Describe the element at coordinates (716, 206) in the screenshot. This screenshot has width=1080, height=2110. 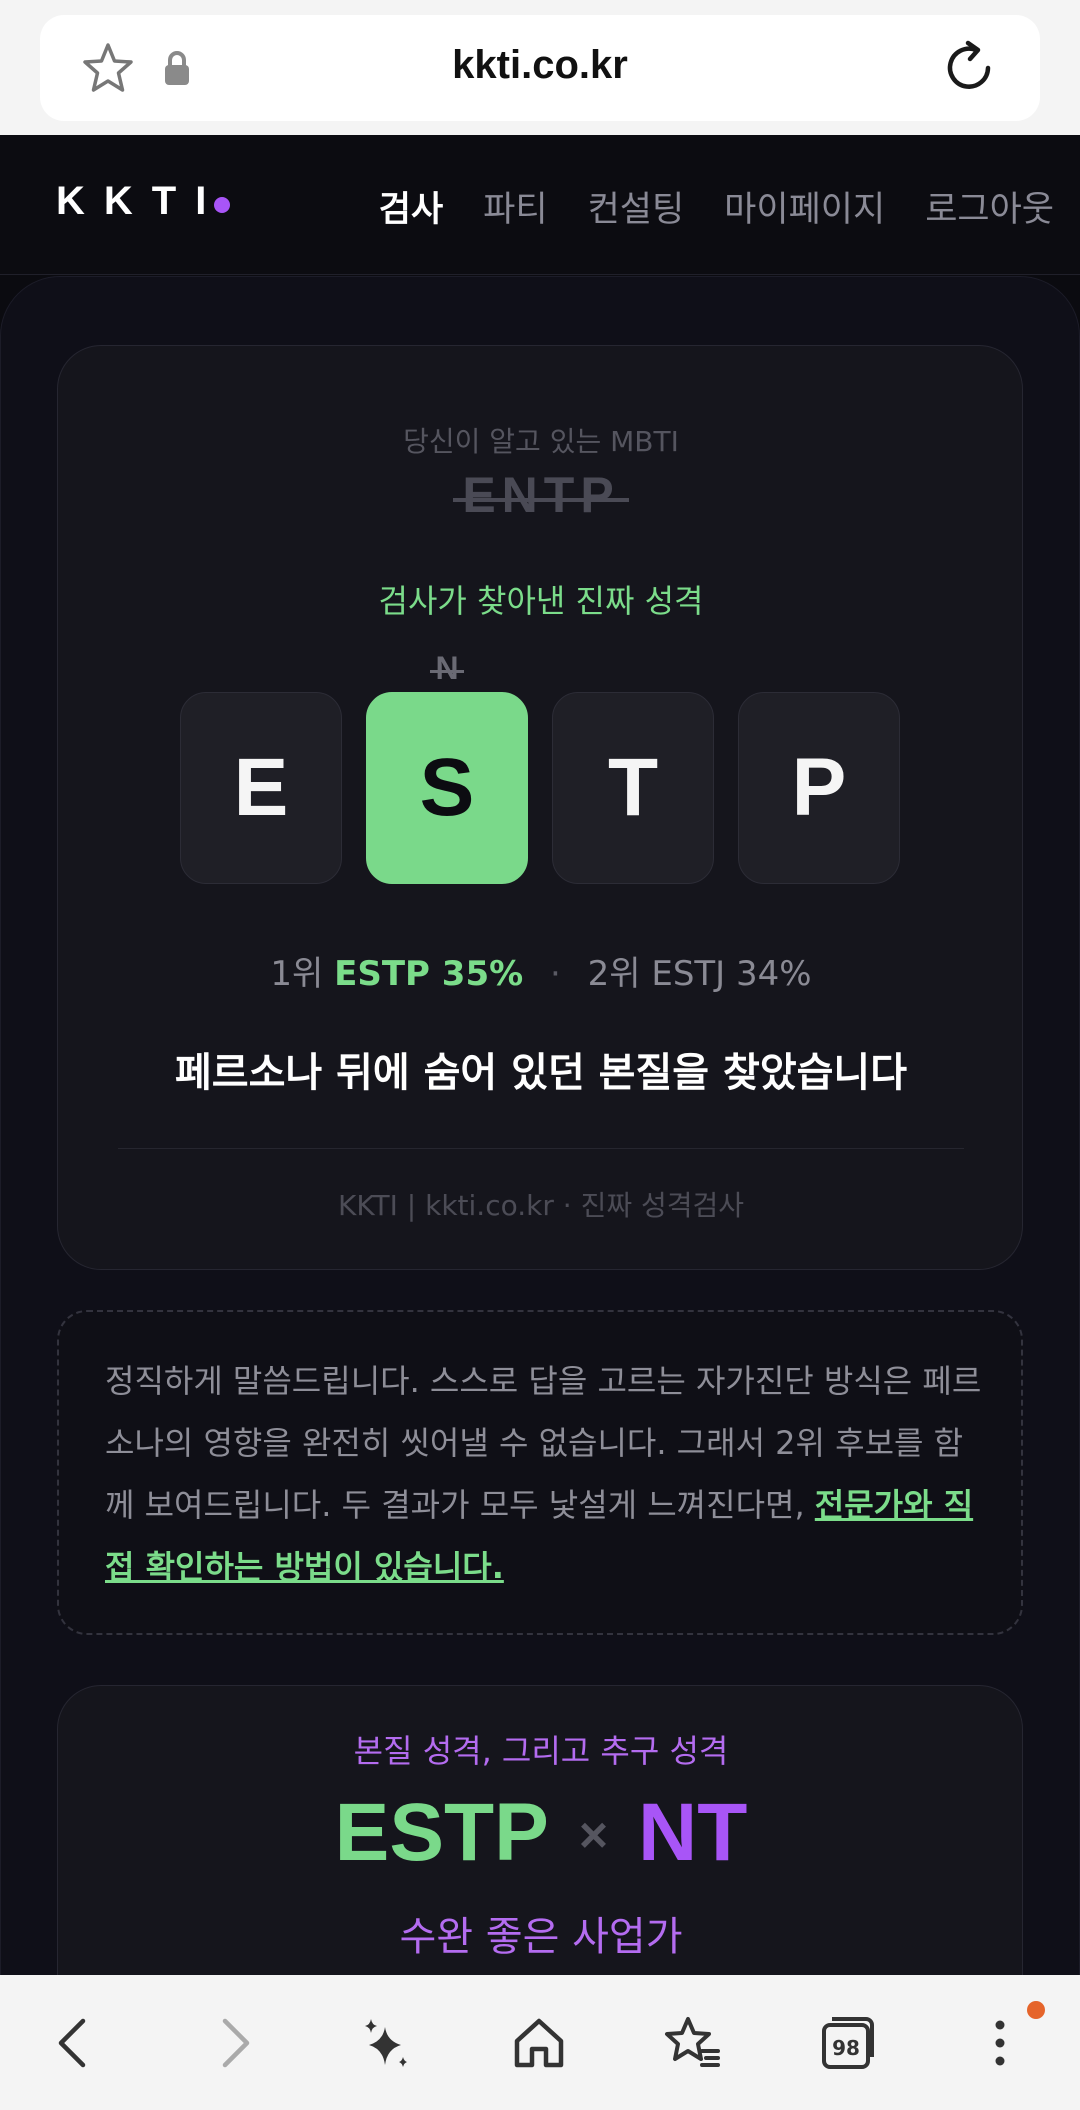
I see `main-nav: 검사 파티 컨설팅 마이페이지 로그아웃` at that location.